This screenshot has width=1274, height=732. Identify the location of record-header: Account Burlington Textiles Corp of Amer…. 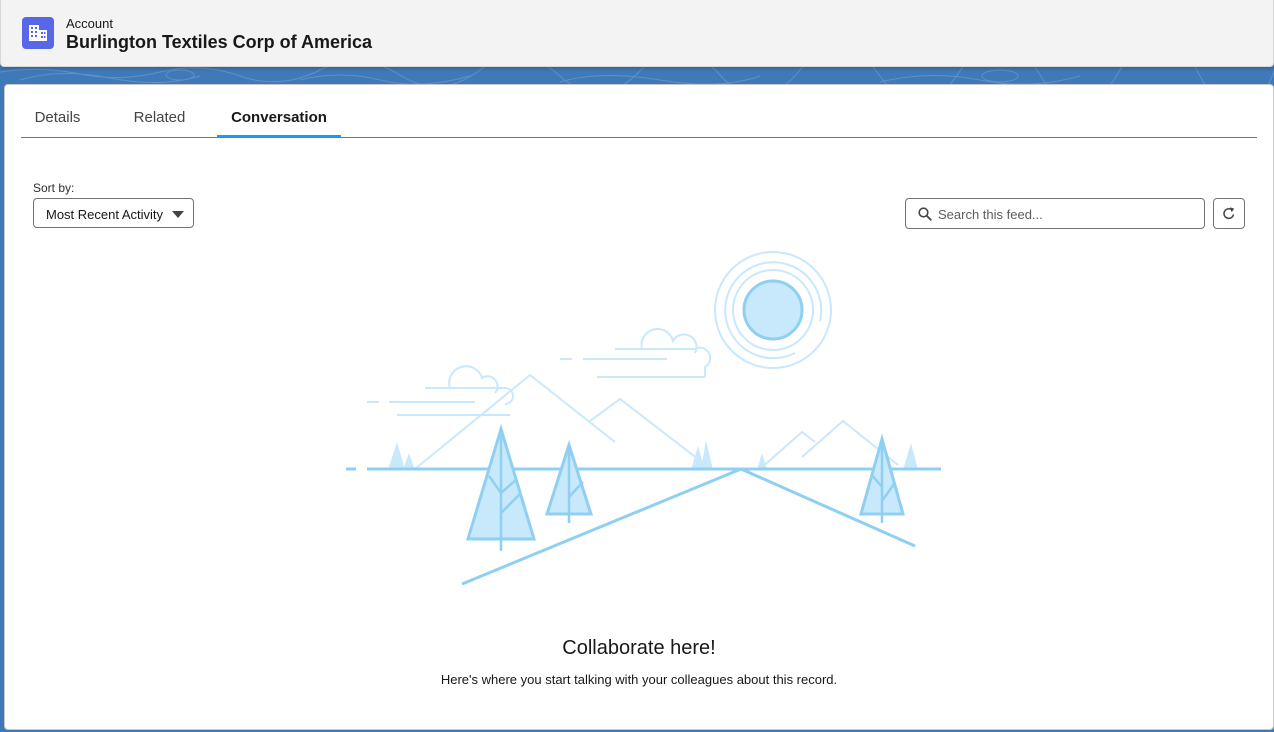
(637, 33).